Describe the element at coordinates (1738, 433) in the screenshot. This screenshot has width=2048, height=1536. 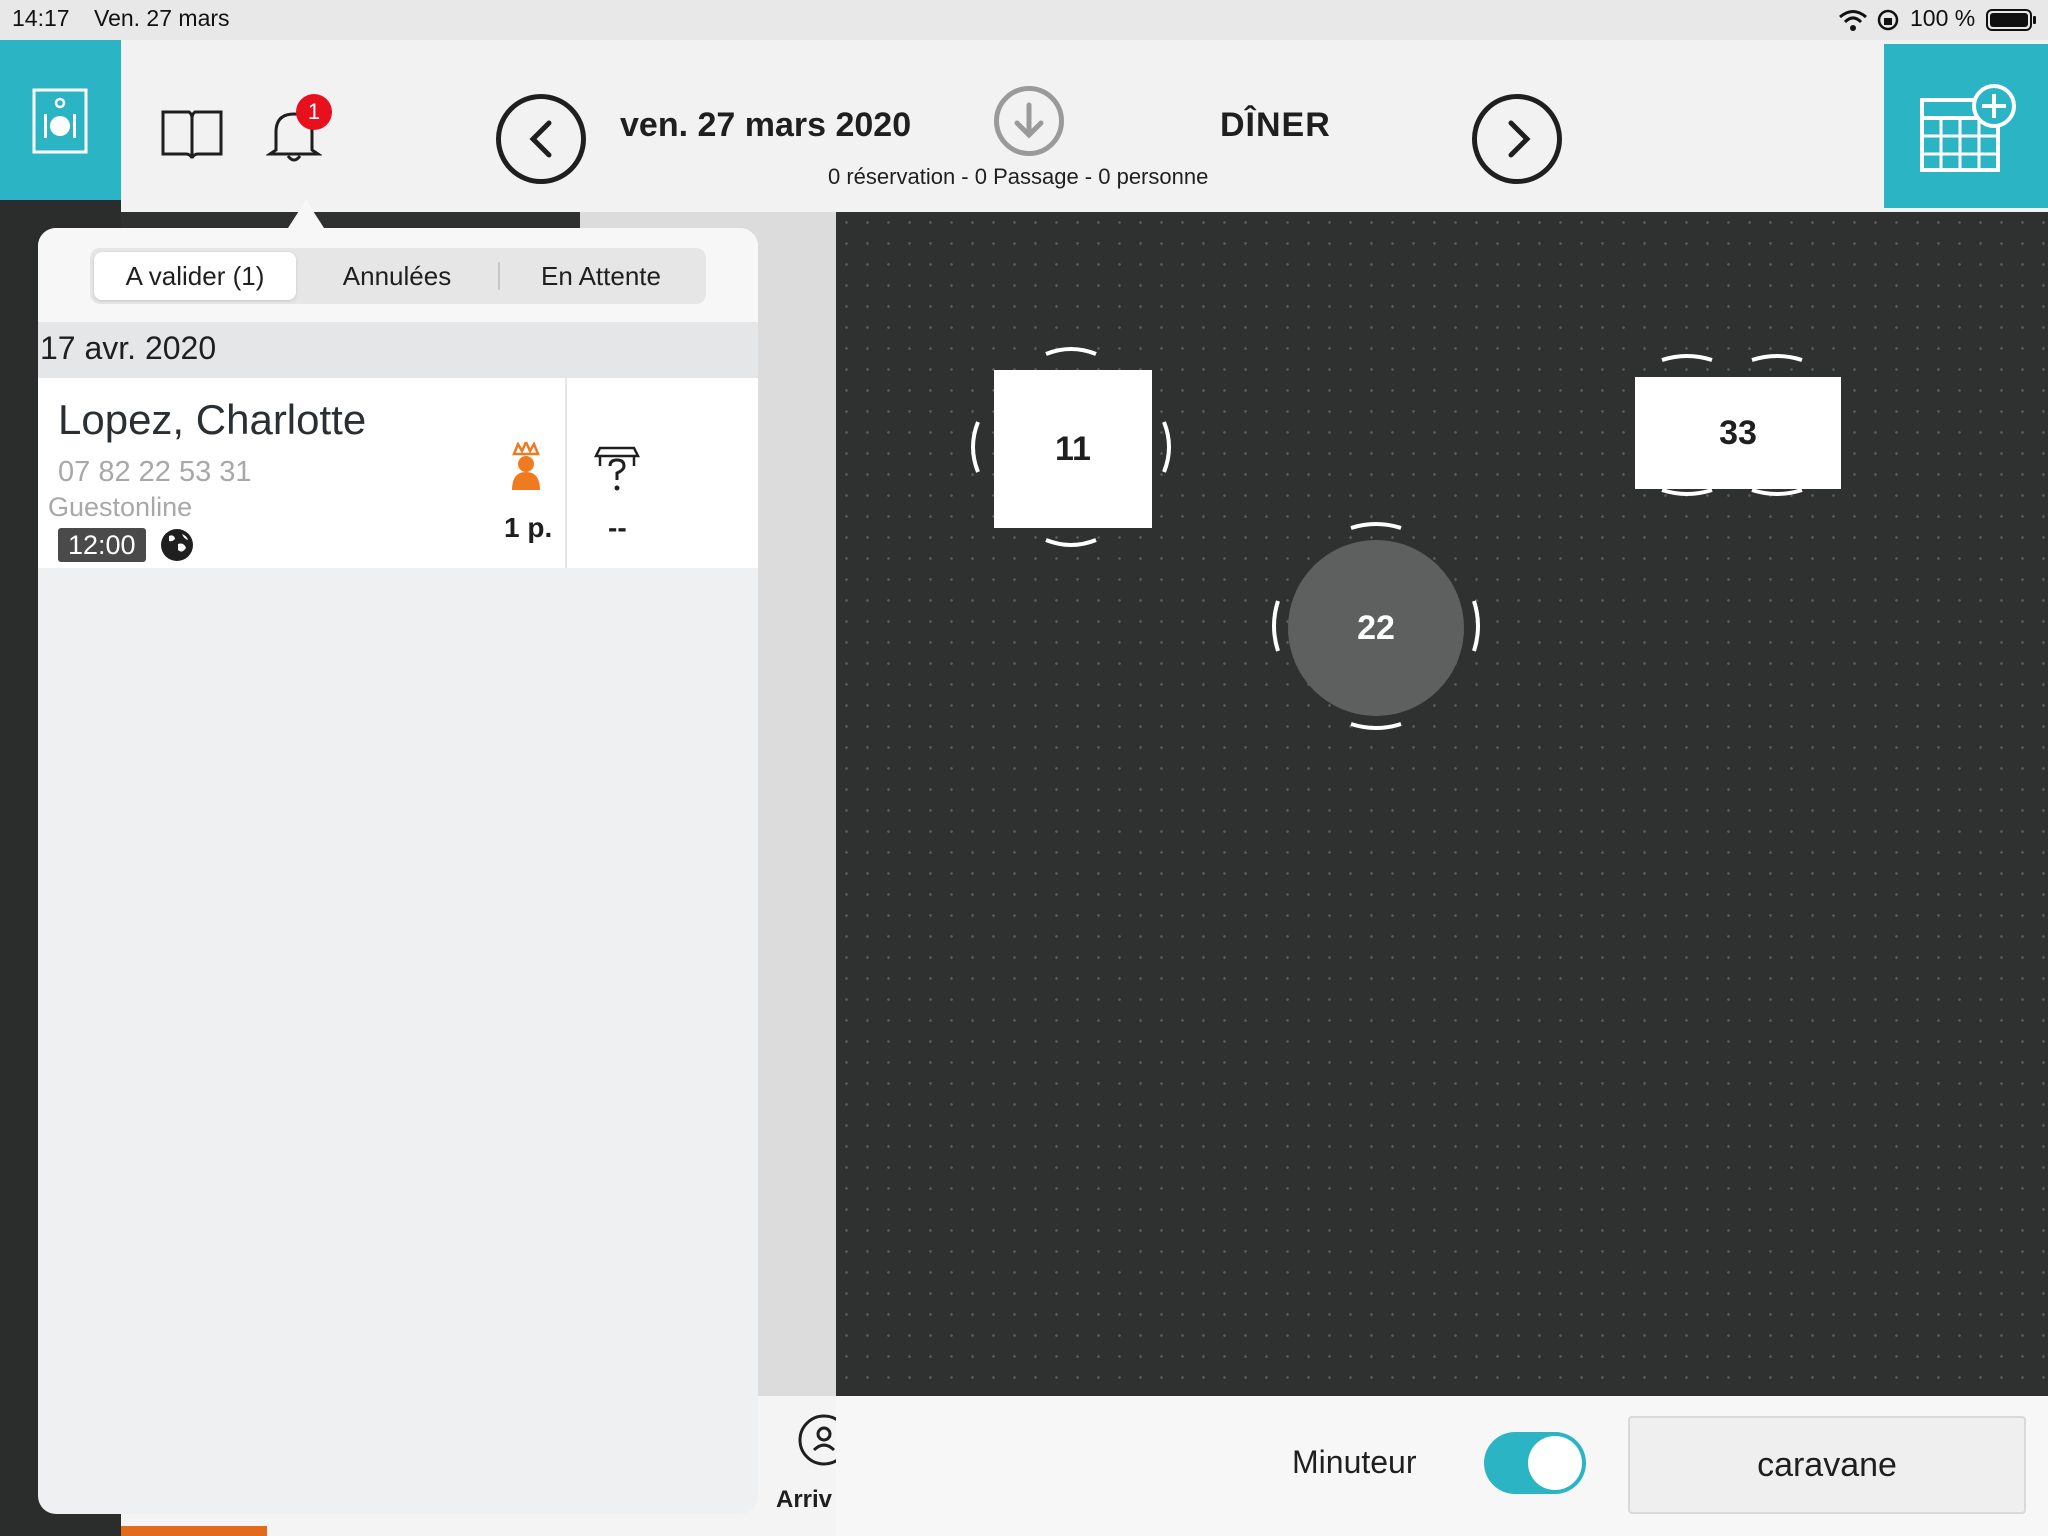
I see `table-33: 33` at that location.